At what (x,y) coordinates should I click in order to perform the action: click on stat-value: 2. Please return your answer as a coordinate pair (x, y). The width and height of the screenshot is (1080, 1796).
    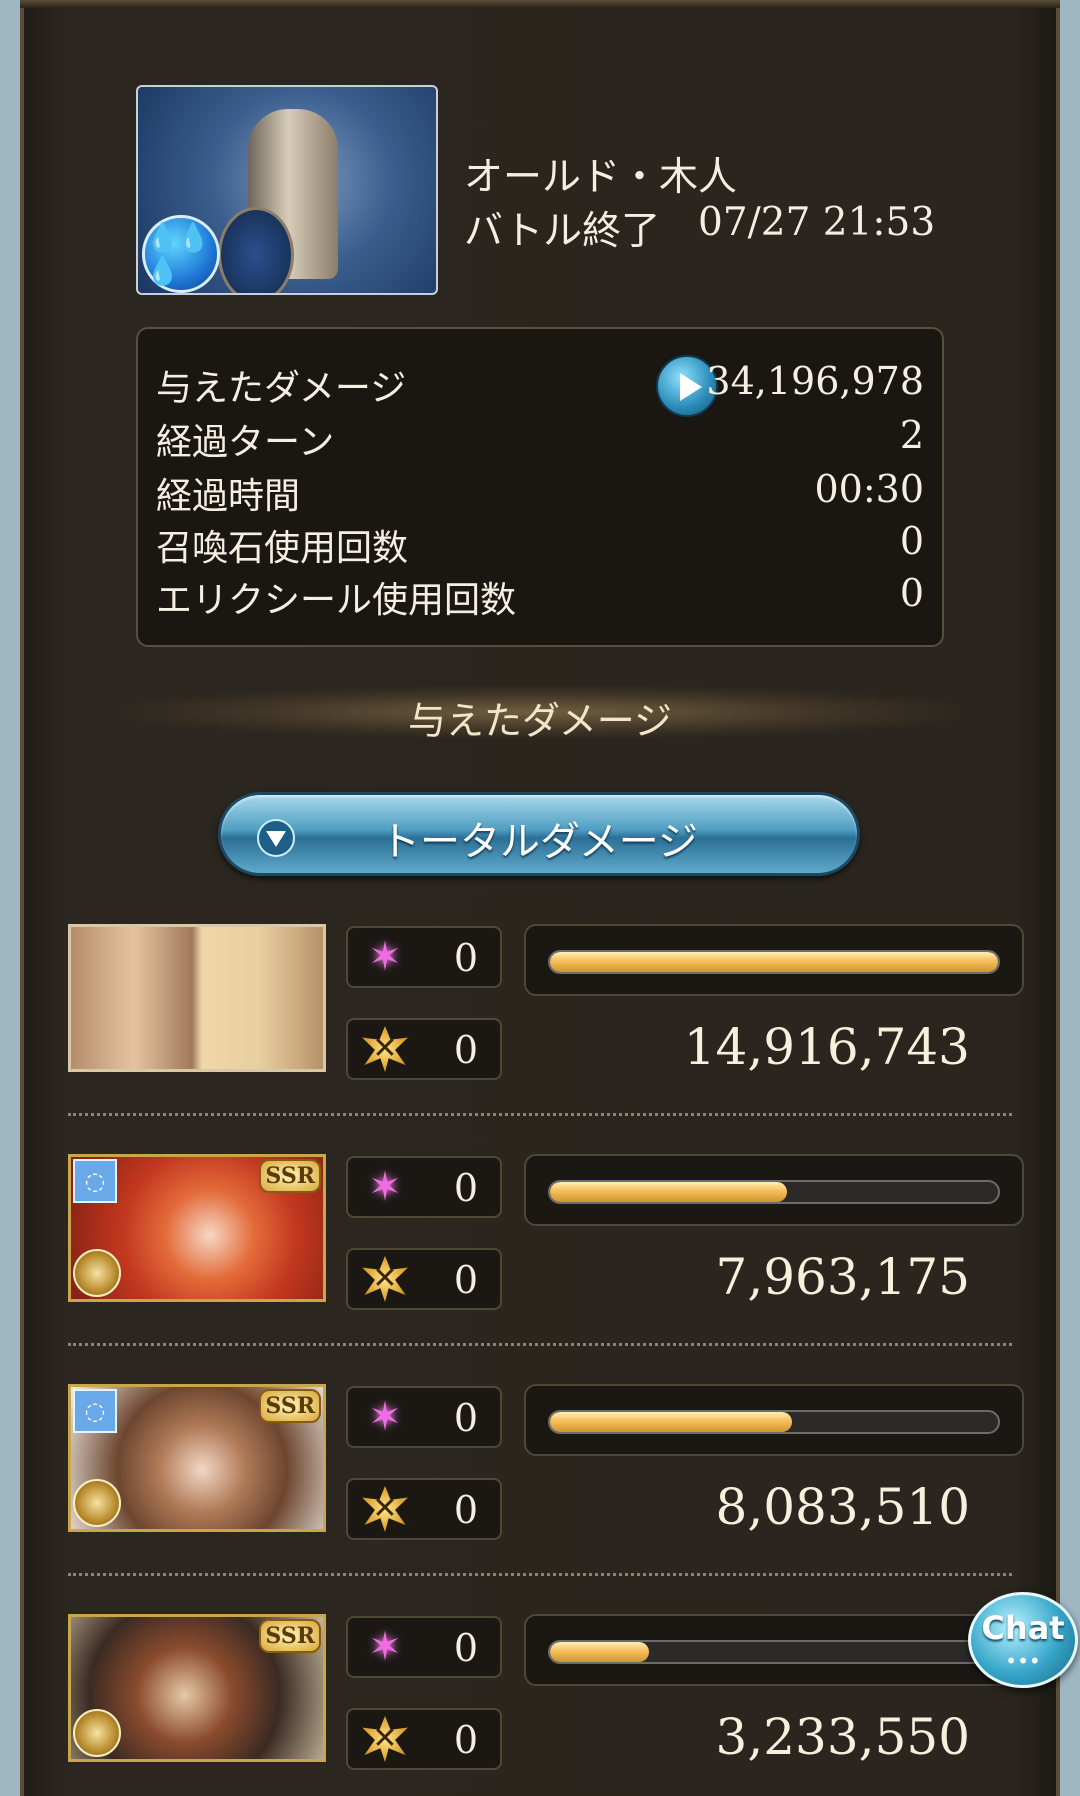
    Looking at the image, I should click on (911, 435).